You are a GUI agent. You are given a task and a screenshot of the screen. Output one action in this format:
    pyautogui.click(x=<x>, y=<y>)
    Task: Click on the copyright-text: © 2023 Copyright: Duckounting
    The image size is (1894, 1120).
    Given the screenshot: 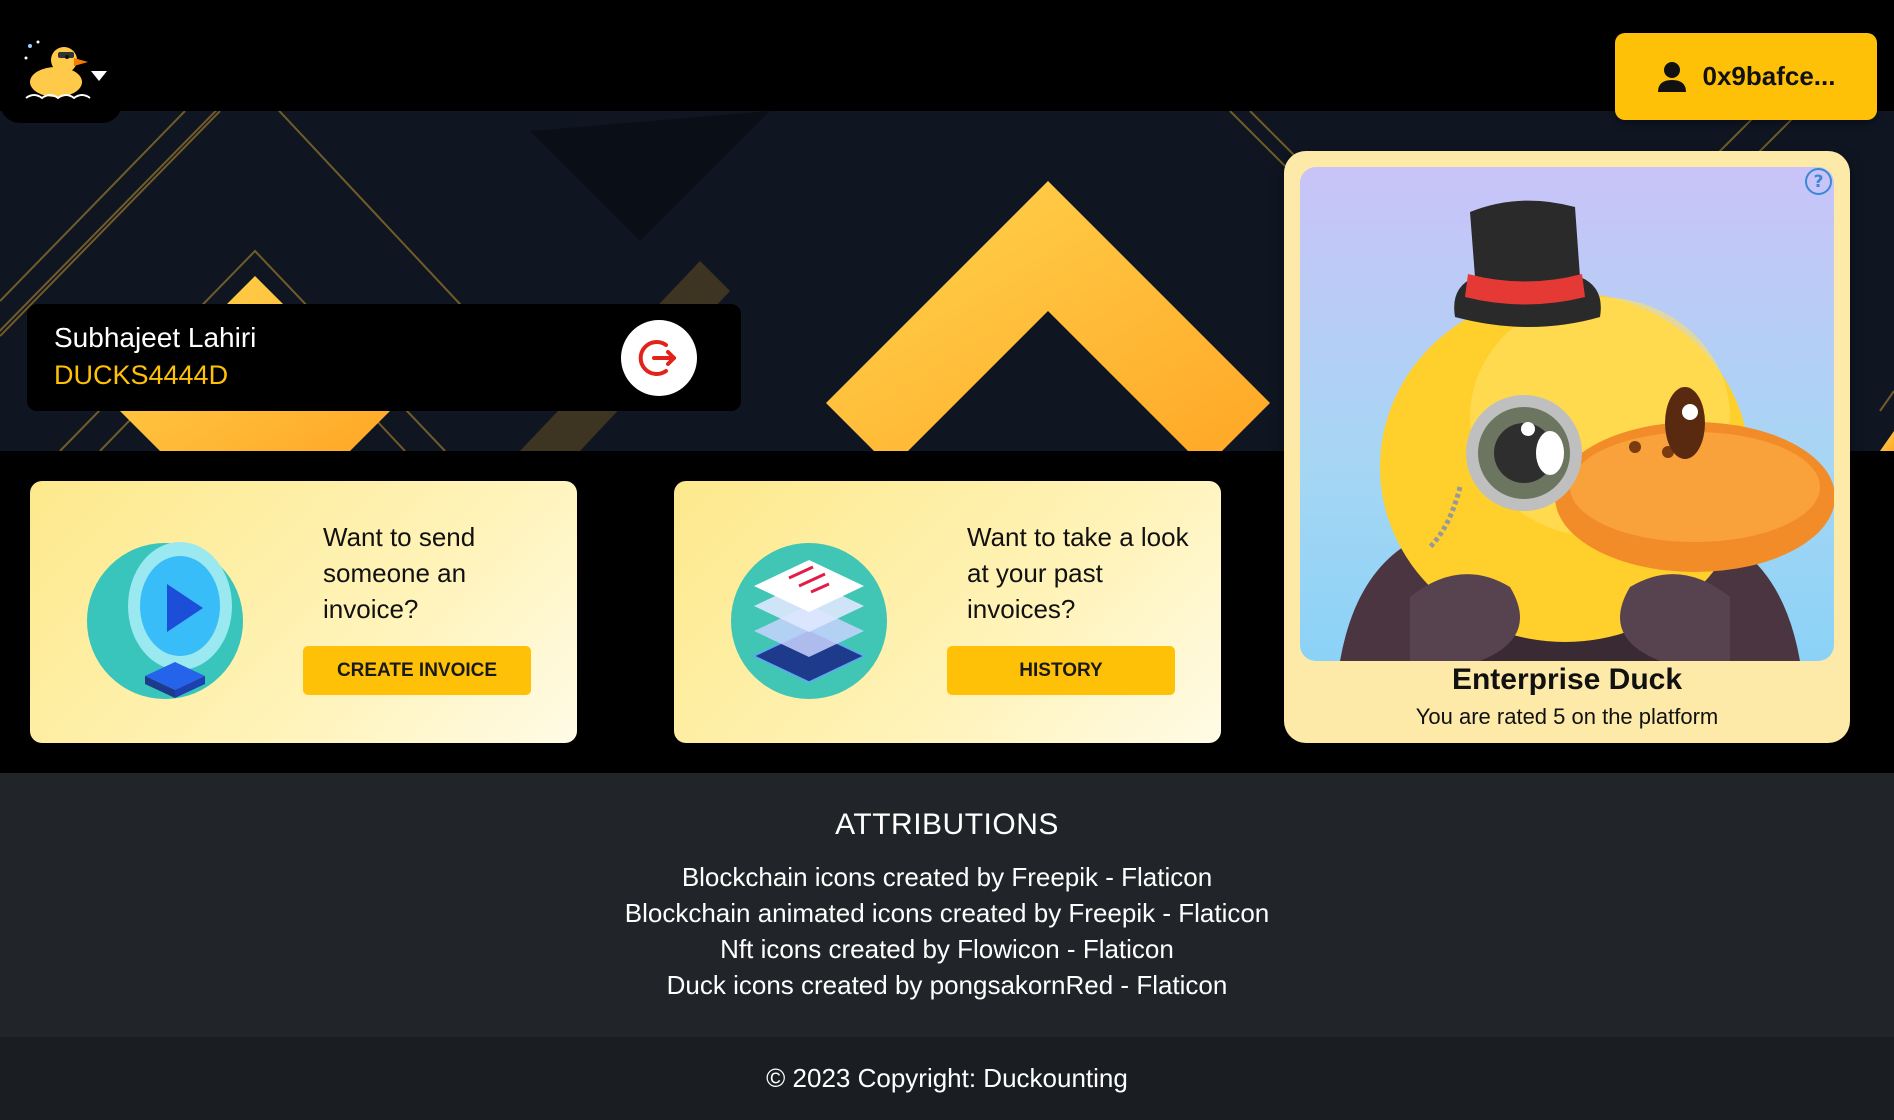 What is the action you would take?
    pyautogui.click(x=947, y=1078)
    